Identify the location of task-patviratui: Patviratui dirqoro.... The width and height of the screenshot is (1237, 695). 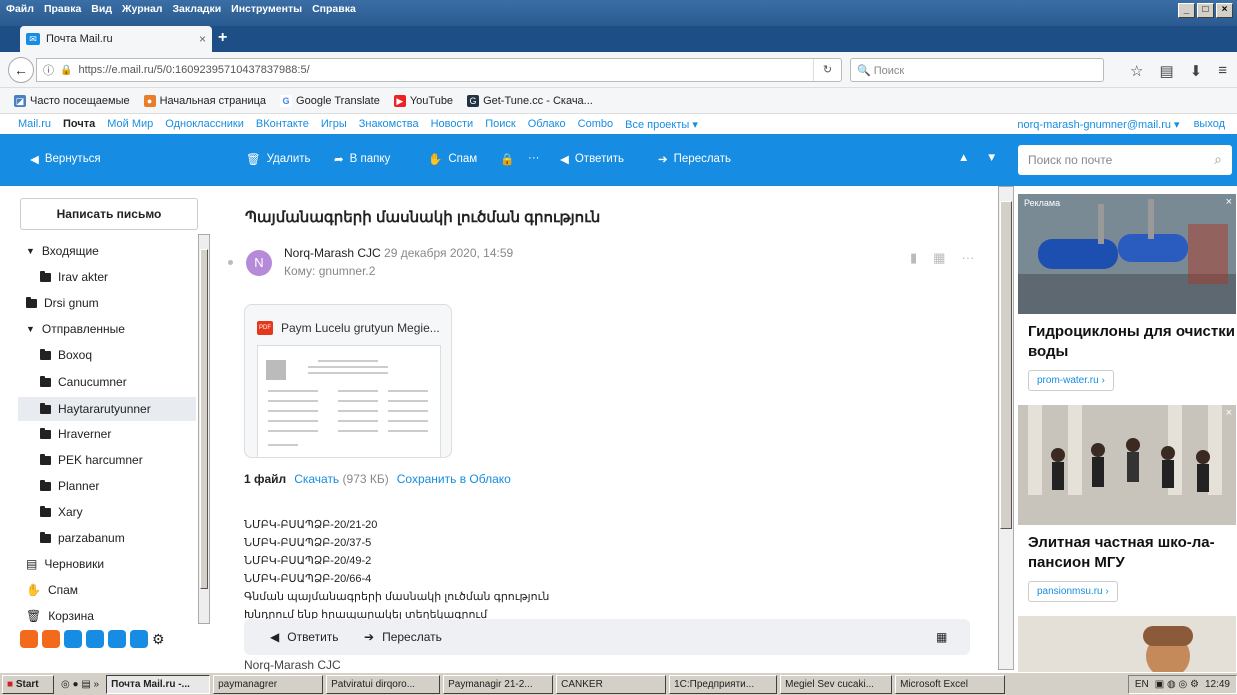
(383, 684).